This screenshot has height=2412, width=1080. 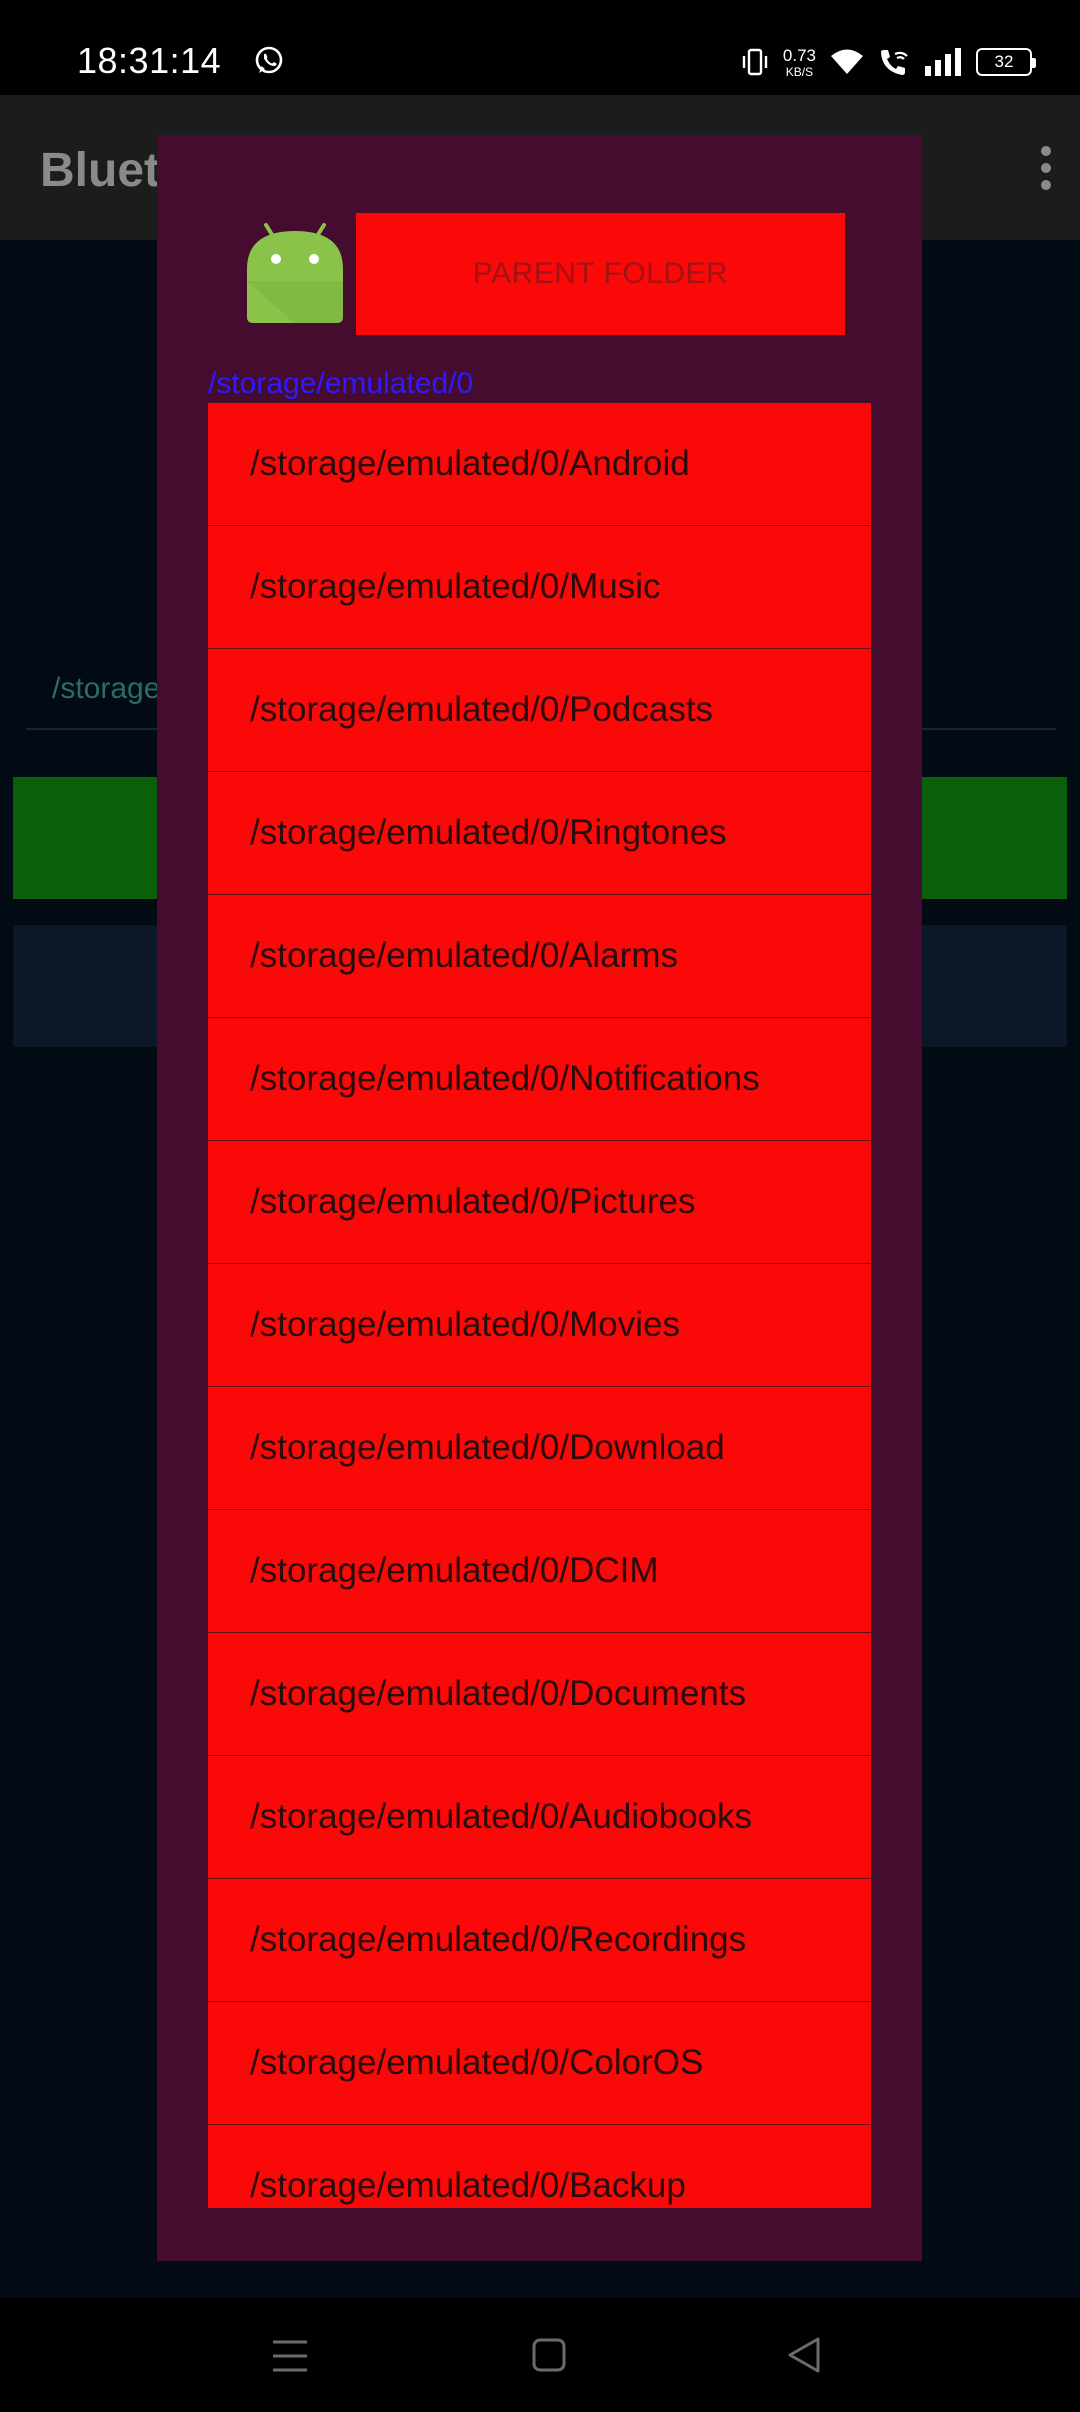 I want to click on network-speed: 0.73 KB/S, so click(x=799, y=62).